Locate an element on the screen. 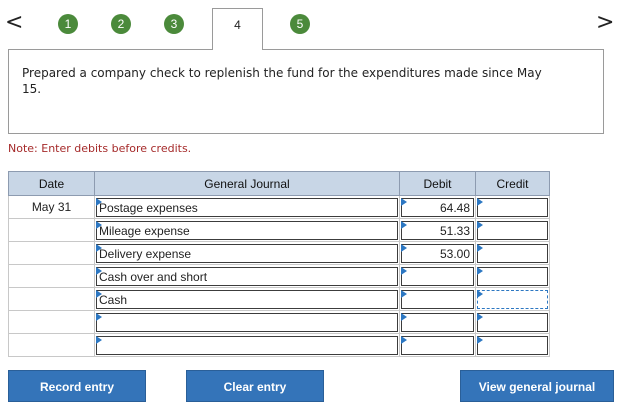  account-input: Delivery expense is located at coordinates (247, 253).